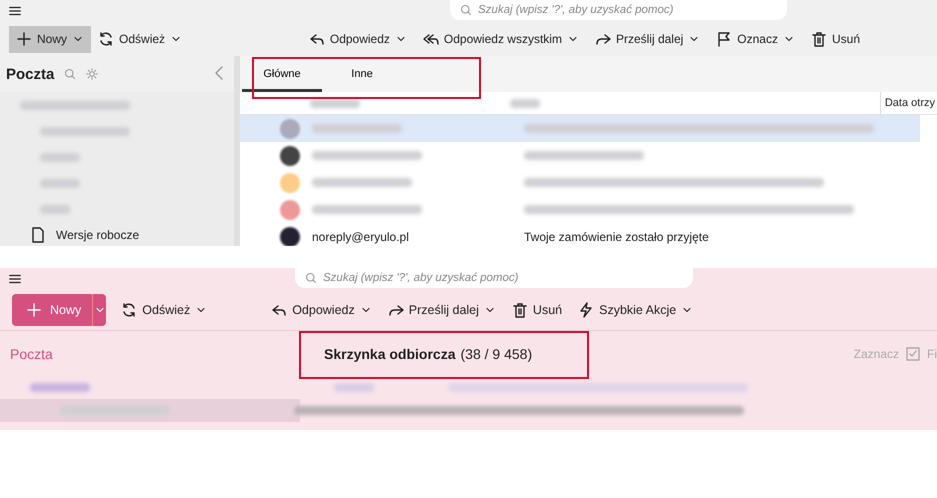 This screenshot has width=937, height=498. Describe the element at coordinates (50, 39) in the screenshot. I see `new-button: Nowy` at that location.